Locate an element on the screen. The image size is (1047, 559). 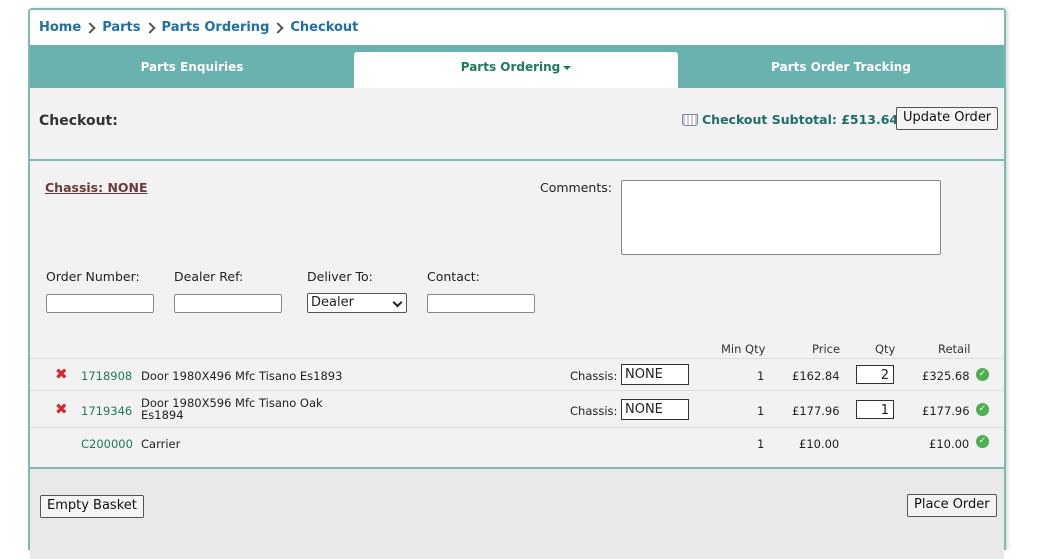
part-number: 1718908 is located at coordinates (106, 376).